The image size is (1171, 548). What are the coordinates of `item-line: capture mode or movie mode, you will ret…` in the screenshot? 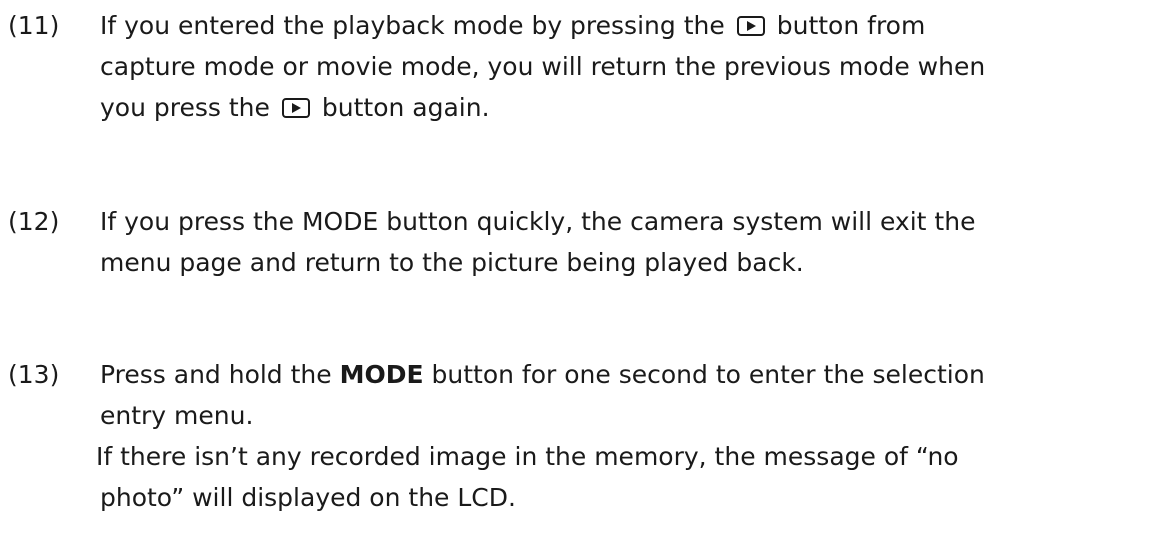 It's located at (543, 66).